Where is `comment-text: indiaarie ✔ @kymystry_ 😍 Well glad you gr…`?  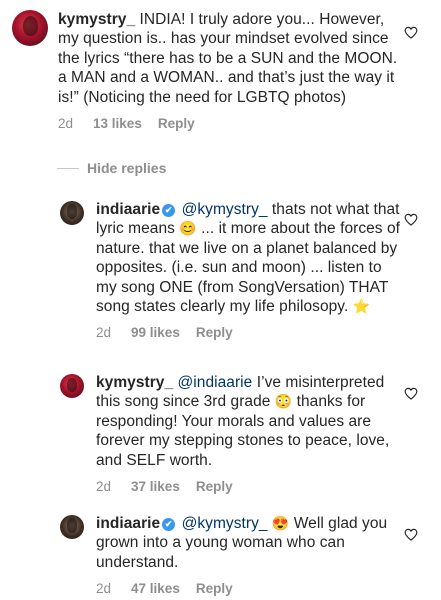 comment-text: indiaarie ✔ @kymystry_ 😍 Well glad you gr… is located at coordinates (248, 543).